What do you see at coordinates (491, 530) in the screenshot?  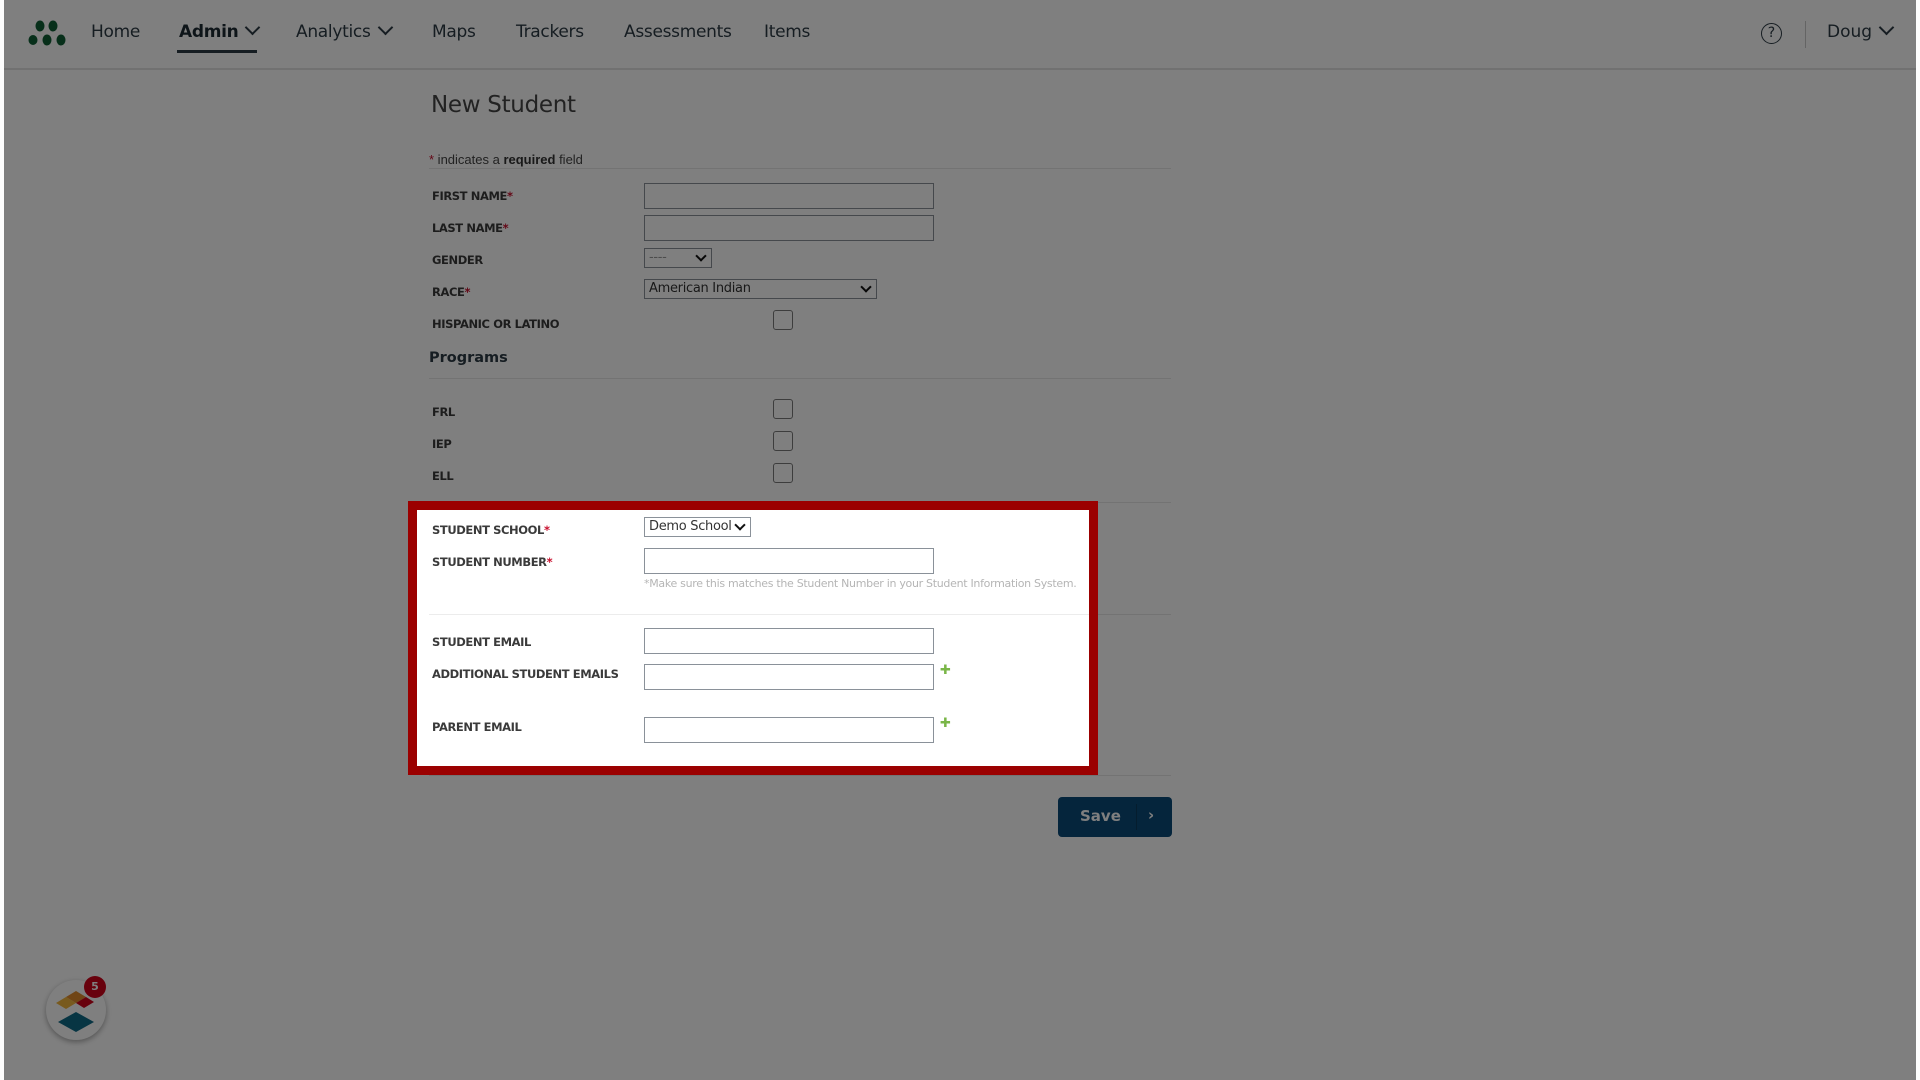 I see `student-school-label: STUDENT SCHOOL*` at bounding box center [491, 530].